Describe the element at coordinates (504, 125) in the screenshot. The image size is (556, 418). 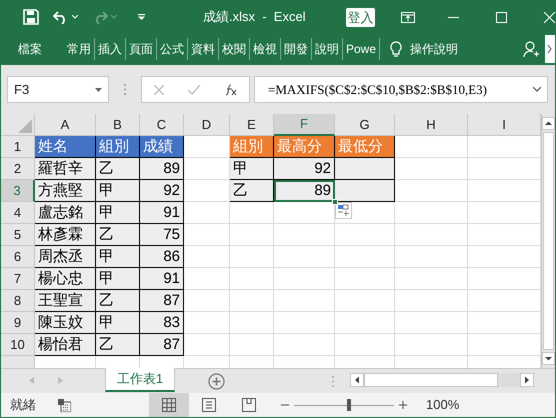
I see `column-header: I` at that location.